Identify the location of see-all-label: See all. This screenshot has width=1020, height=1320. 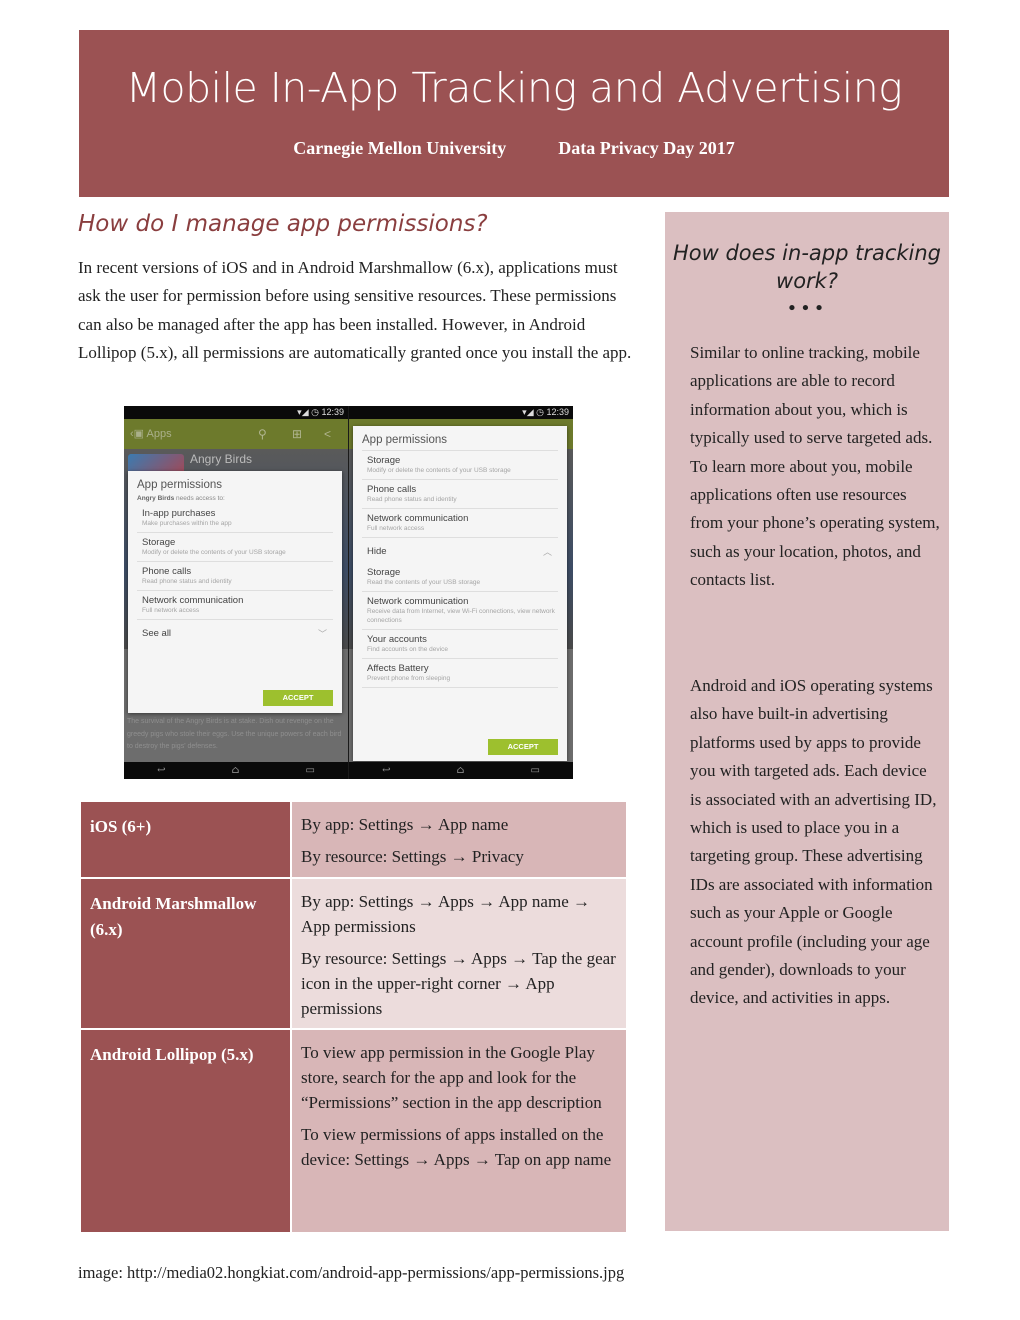
(157, 633).